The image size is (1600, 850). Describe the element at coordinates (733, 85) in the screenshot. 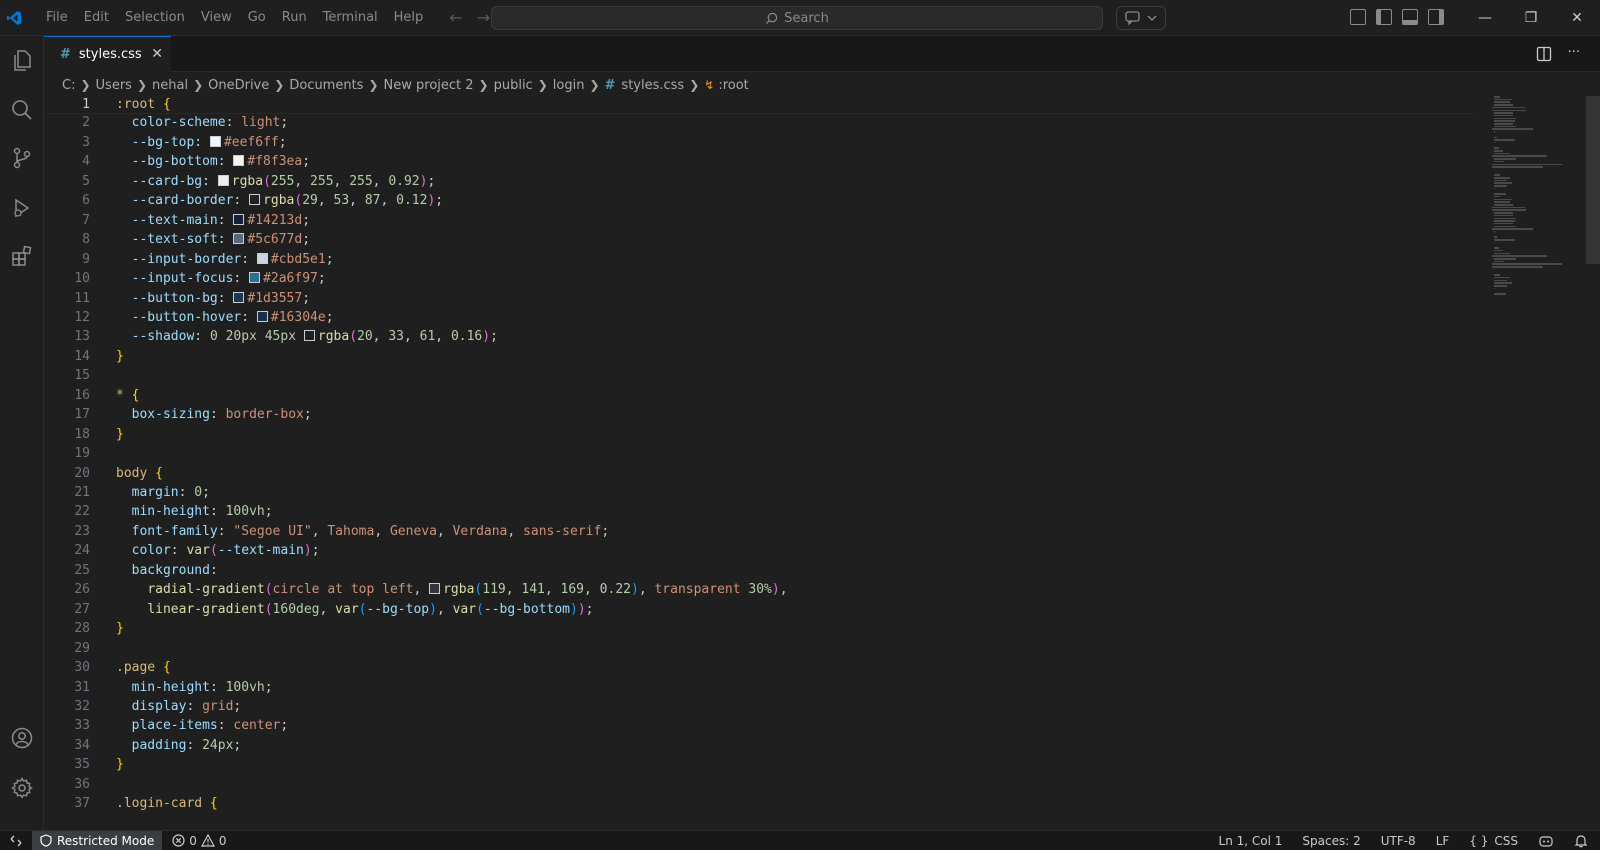

I see `breadcrumb-item: :root` at that location.